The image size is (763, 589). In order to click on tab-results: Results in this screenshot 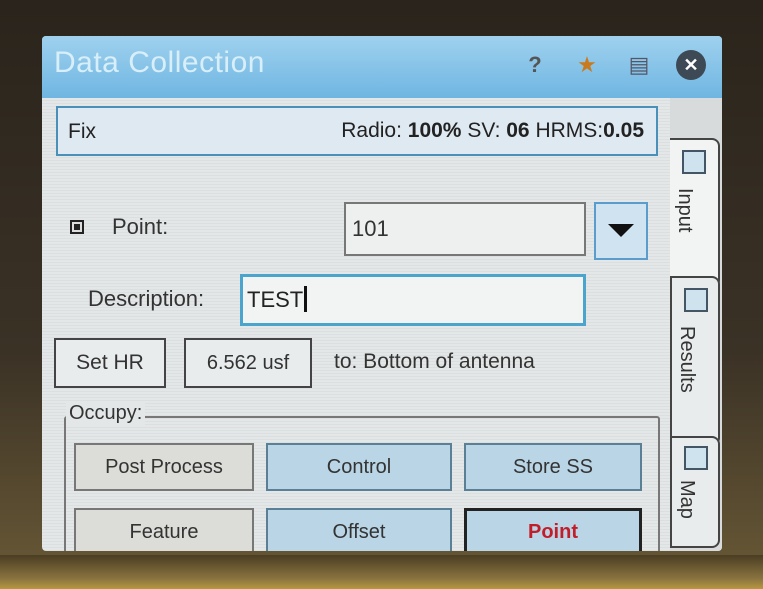, I will do `click(695, 361)`.